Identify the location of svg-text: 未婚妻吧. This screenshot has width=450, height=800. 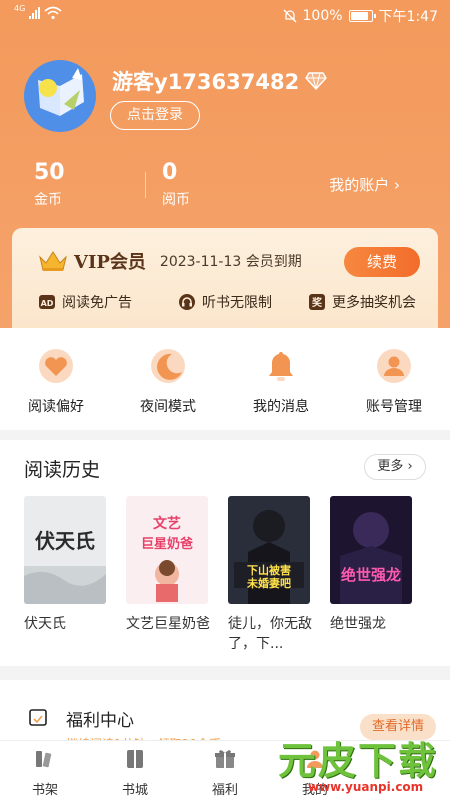
(268, 583).